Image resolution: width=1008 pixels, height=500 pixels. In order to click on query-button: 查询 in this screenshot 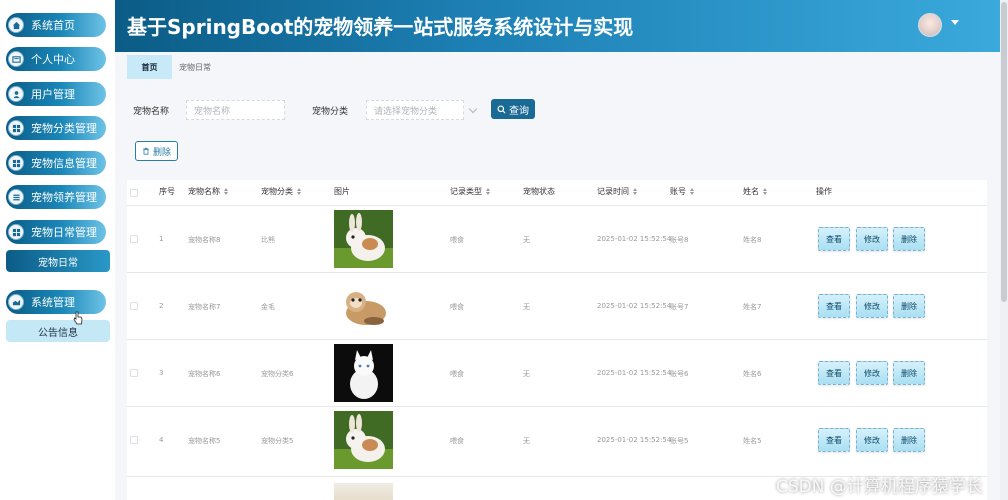, I will do `click(513, 109)`.